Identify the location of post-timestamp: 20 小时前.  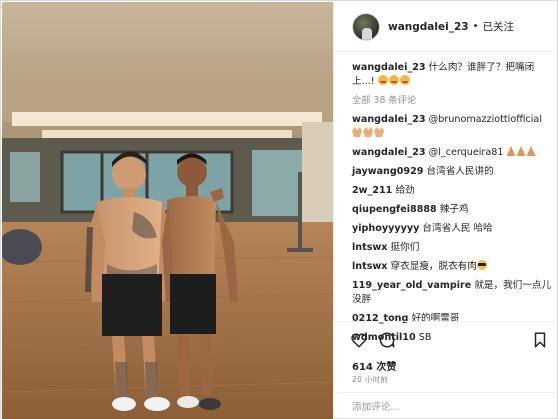
(370, 379).